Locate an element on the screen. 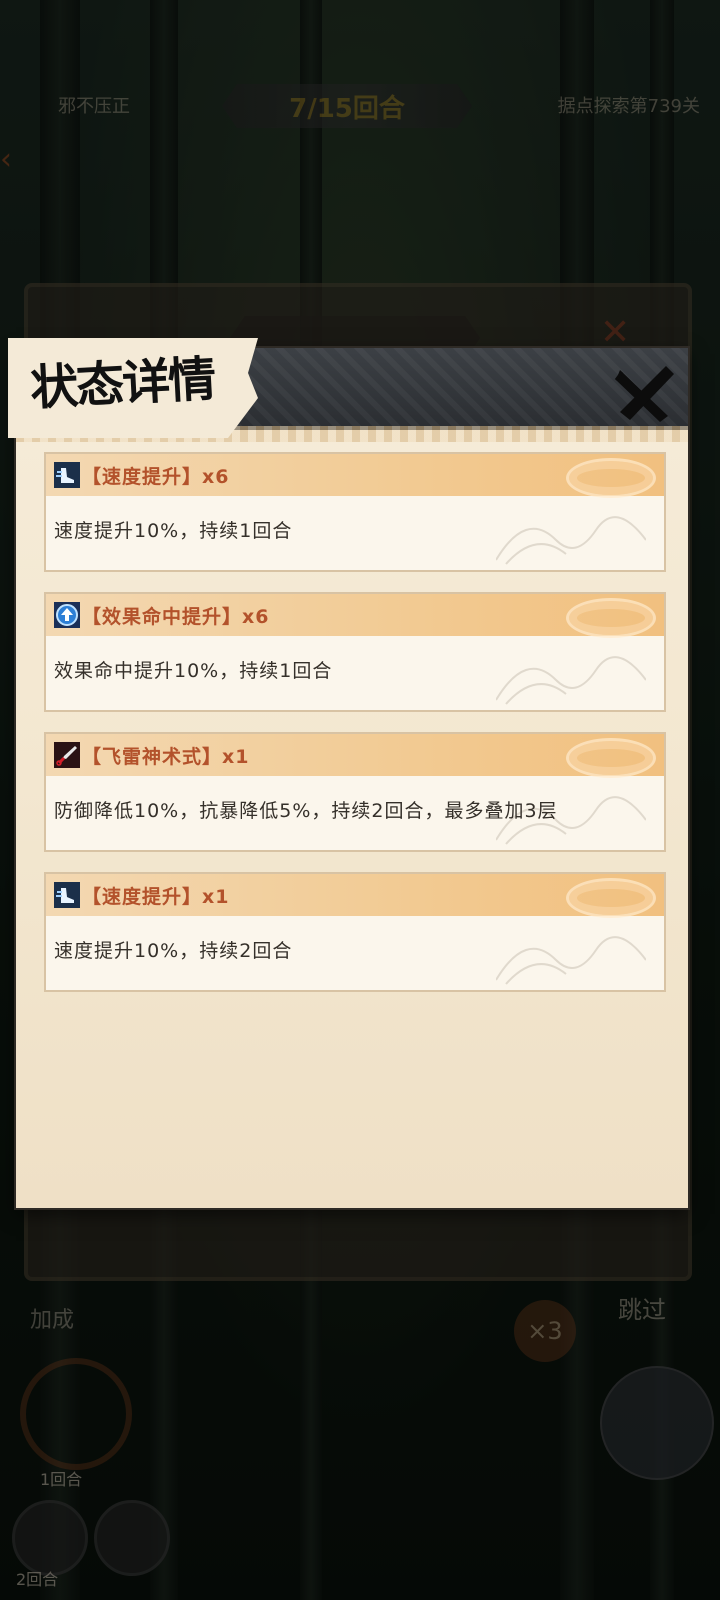  effect-card: 【速度提升】x6 速度提升10%，持续1回合 is located at coordinates (355, 512).